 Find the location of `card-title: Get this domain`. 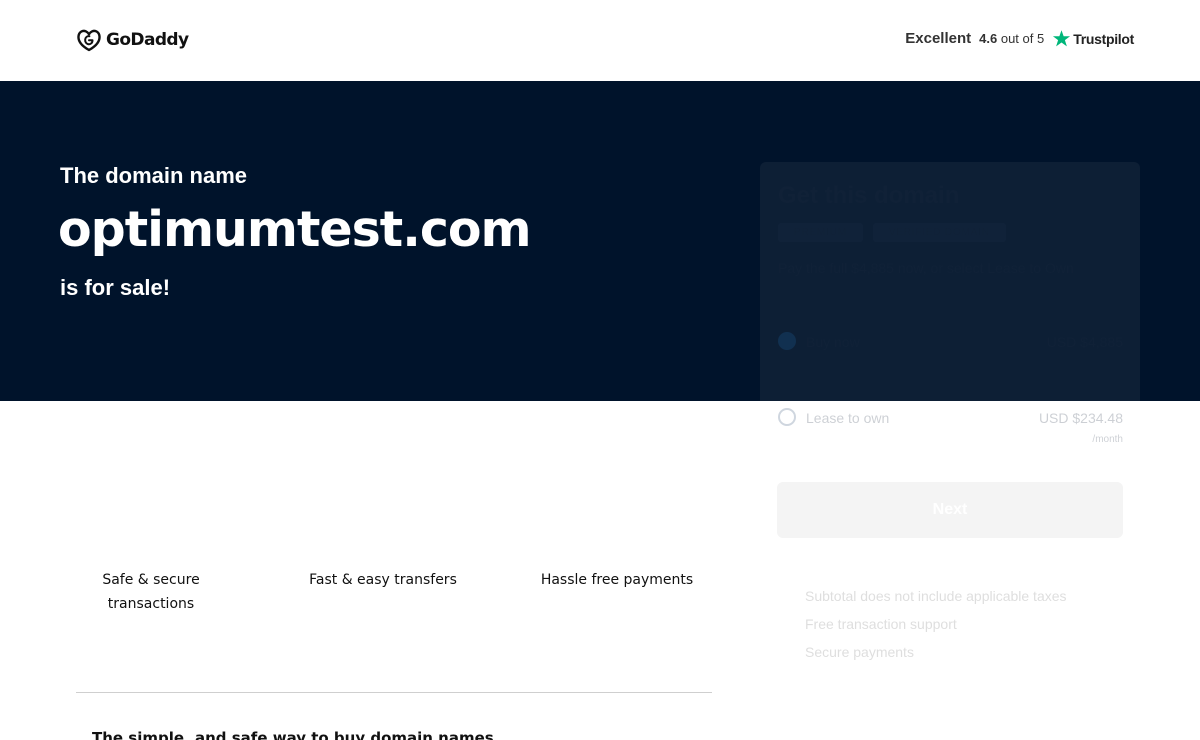

card-title: Get this domain is located at coordinates (869, 195).